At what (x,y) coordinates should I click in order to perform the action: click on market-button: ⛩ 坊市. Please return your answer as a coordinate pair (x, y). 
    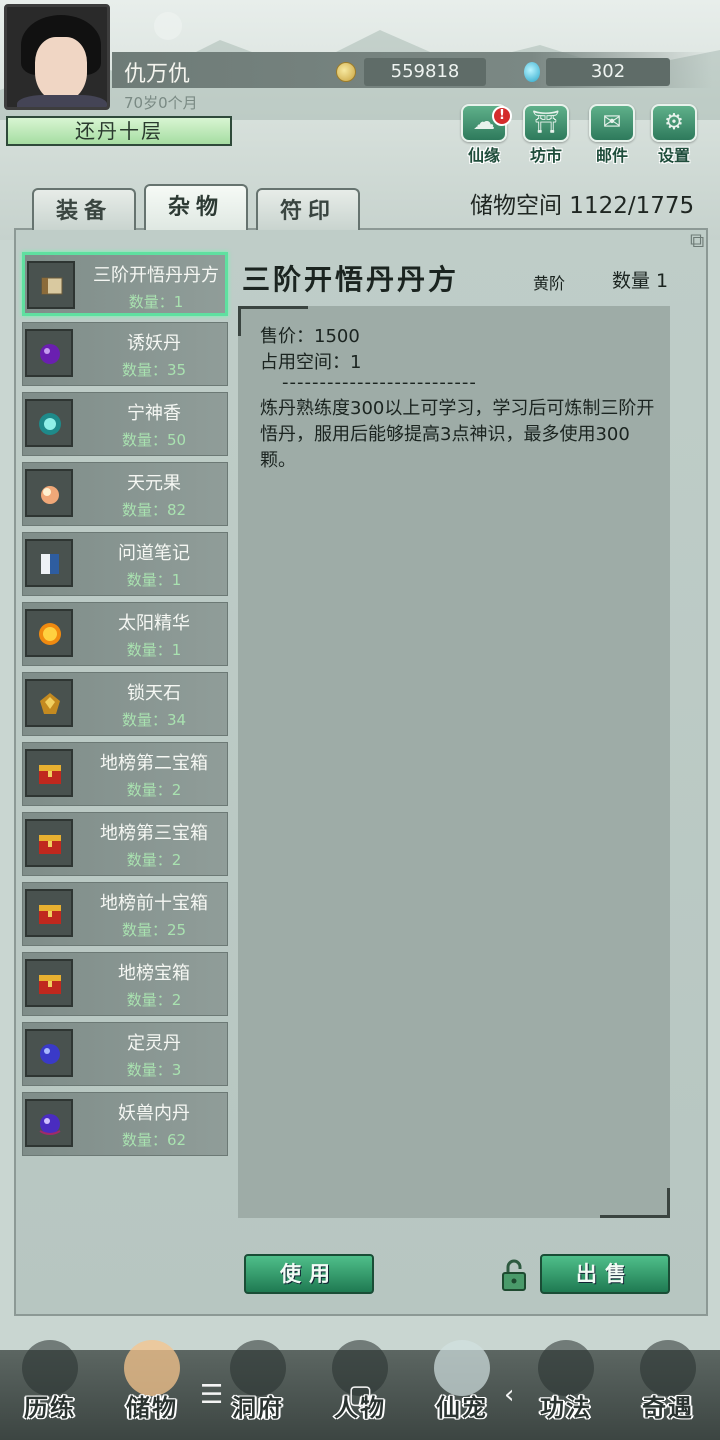
    Looking at the image, I should click on (546, 135).